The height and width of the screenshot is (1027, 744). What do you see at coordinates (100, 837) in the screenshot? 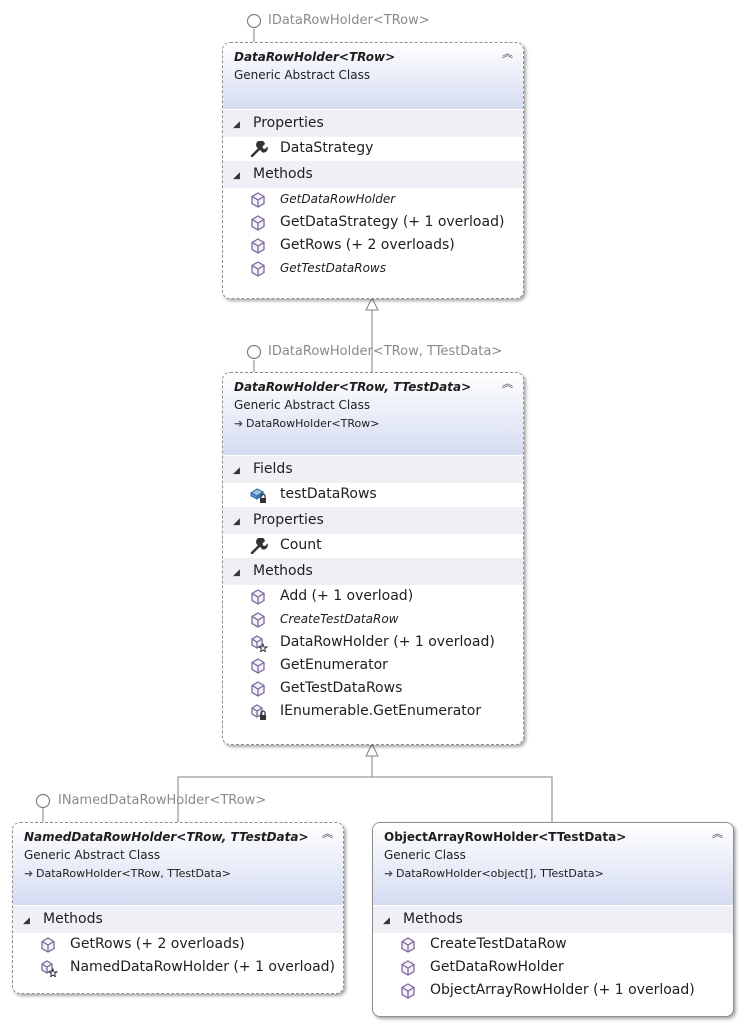
I see `class-name: NamedDataRowHolder` at bounding box center [100, 837].